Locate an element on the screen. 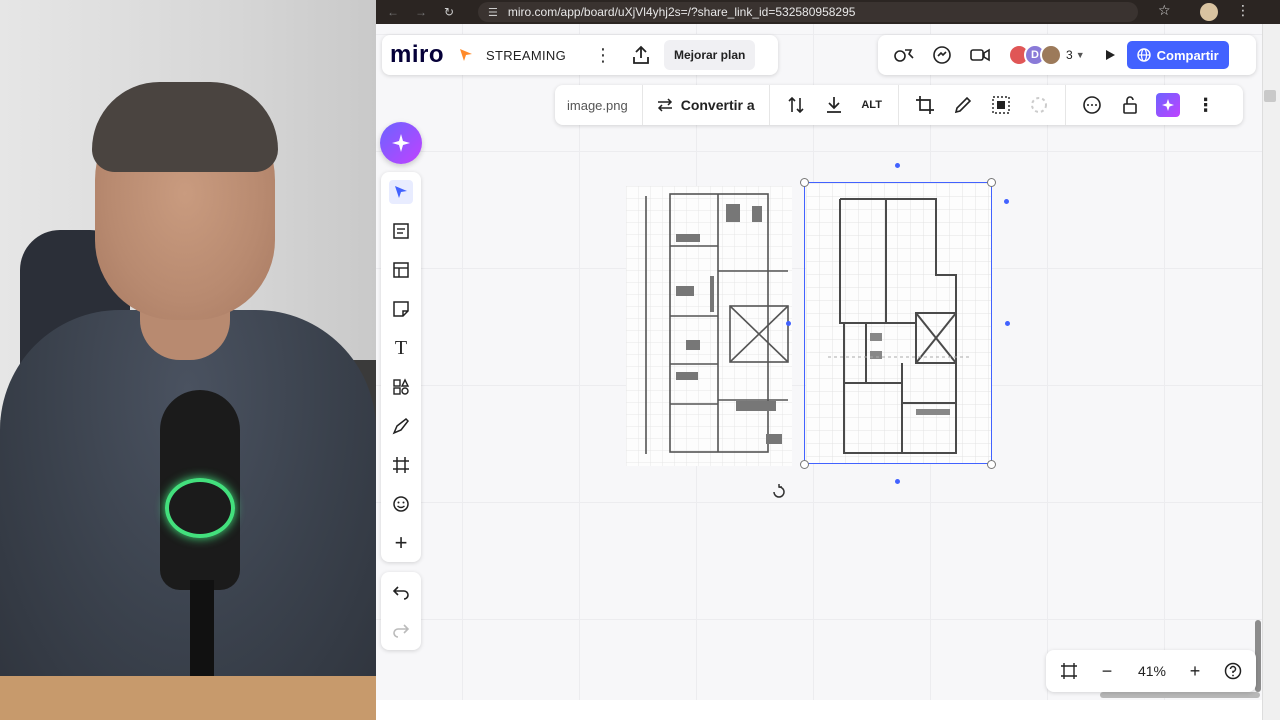 The height and width of the screenshot is (720, 1280). bookmark-star-icon: ☆ is located at coordinates (1164, 10).